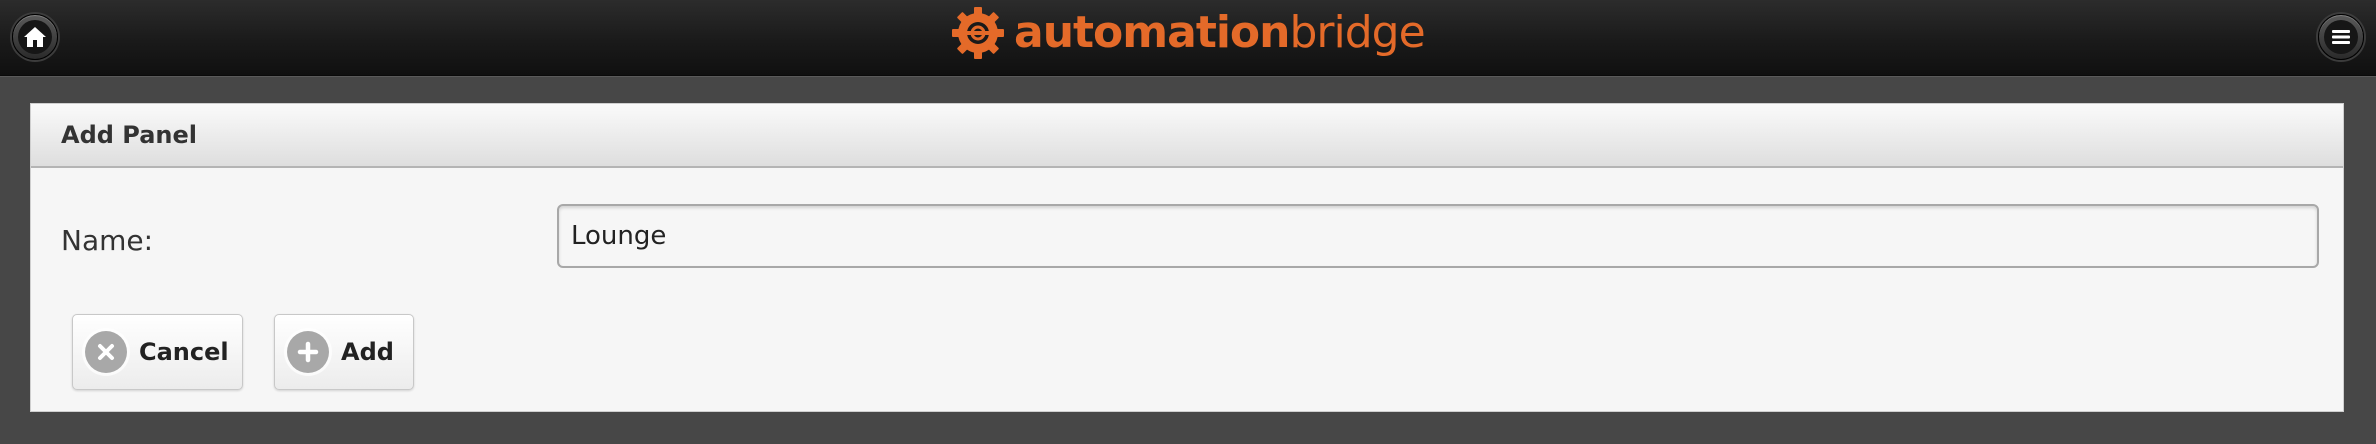  I want to click on menu-button, so click(2341, 37).